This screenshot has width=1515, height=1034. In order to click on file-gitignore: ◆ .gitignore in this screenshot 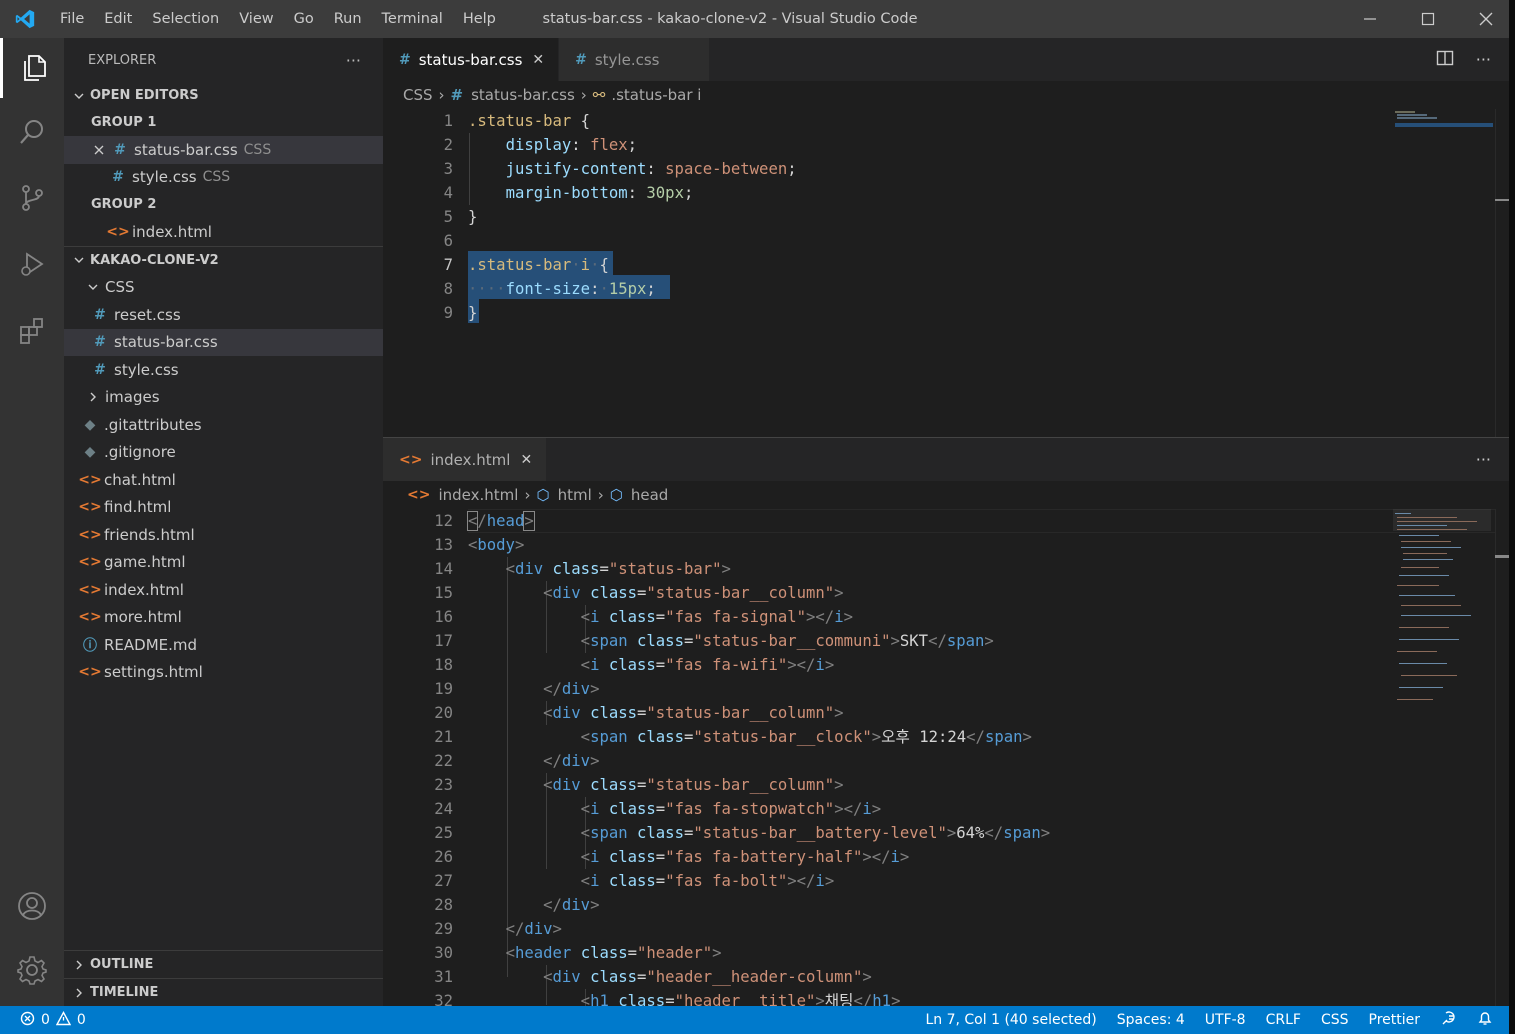, I will do `click(223, 453)`.